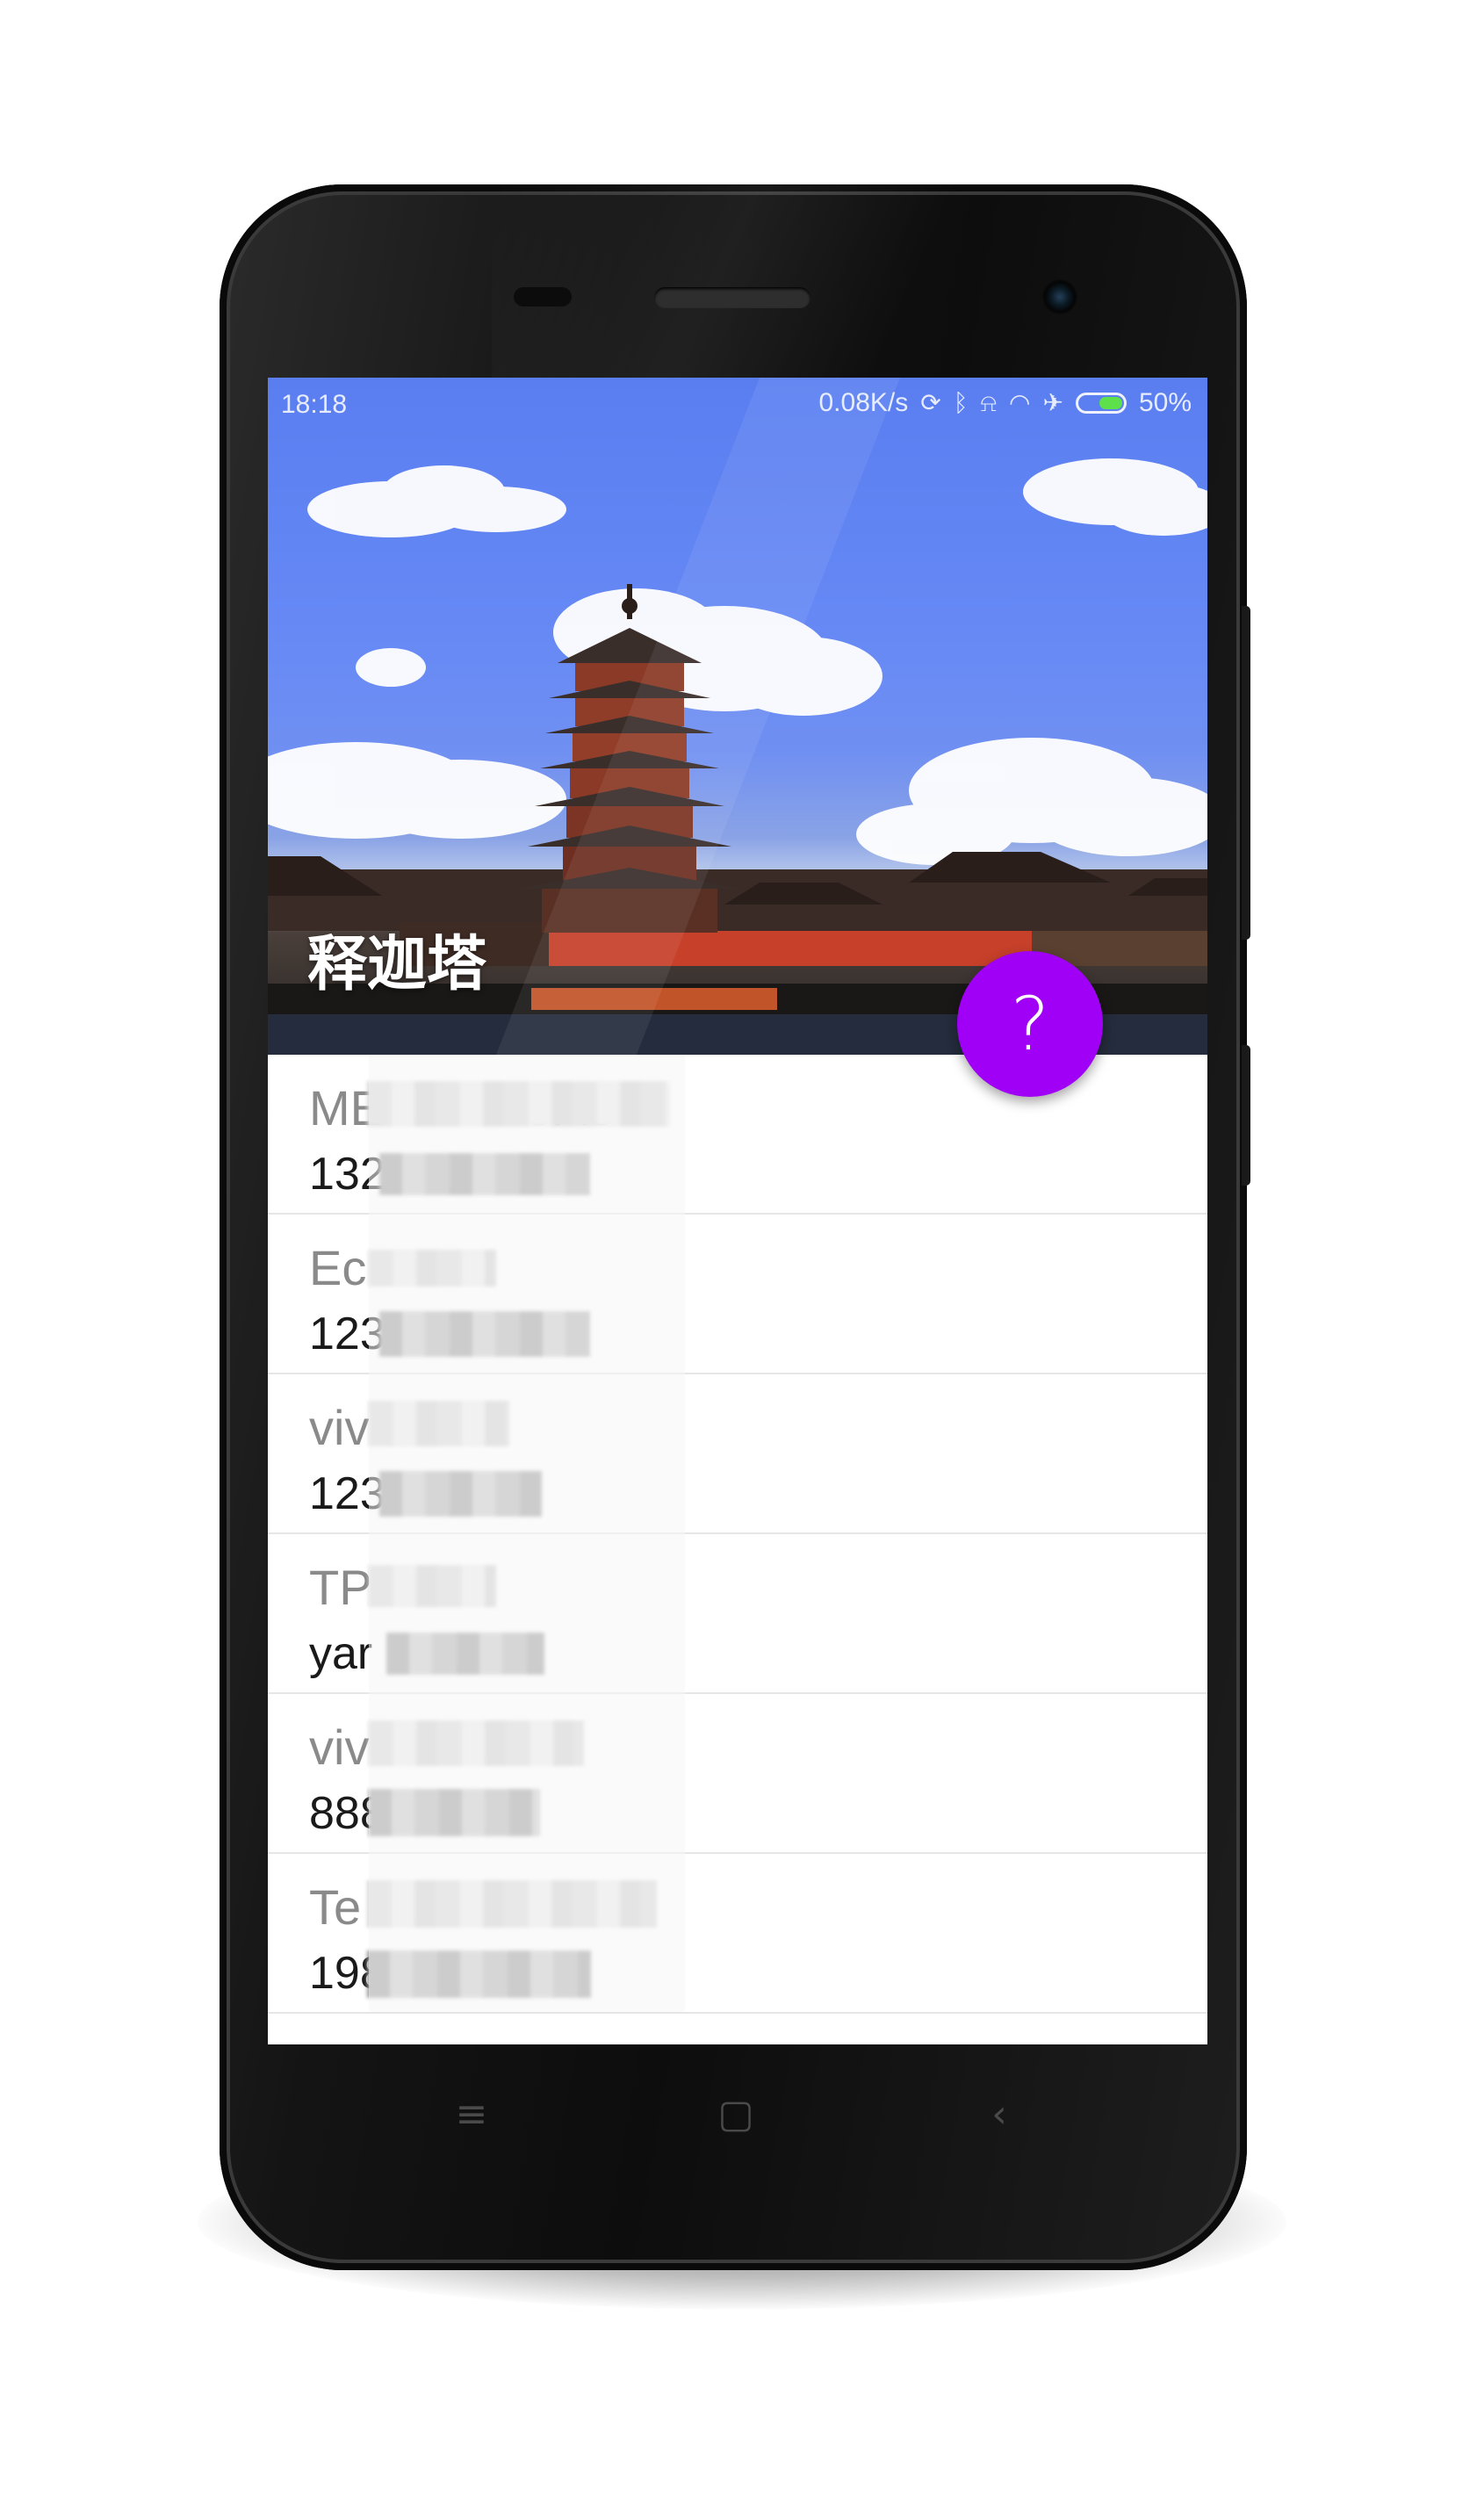 The width and height of the screenshot is (1484, 2509). Describe the element at coordinates (1052, 402) in the screenshot. I see `airplane-icon: ✈` at that location.